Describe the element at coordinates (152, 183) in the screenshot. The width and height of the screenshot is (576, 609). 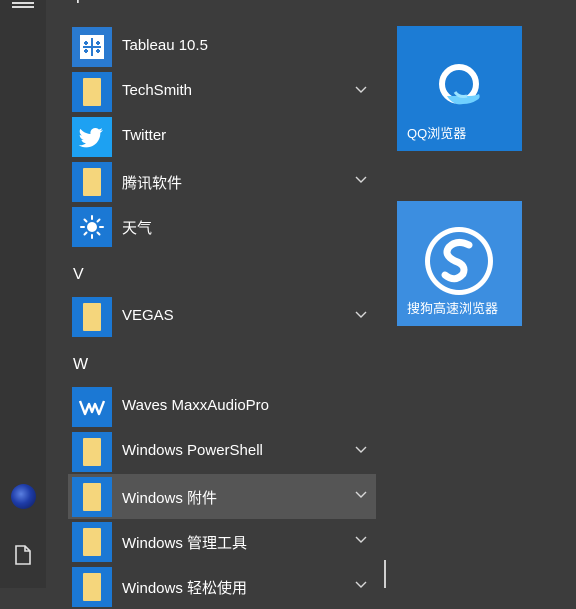
I see `app-item-label: 腾讯软件` at that location.